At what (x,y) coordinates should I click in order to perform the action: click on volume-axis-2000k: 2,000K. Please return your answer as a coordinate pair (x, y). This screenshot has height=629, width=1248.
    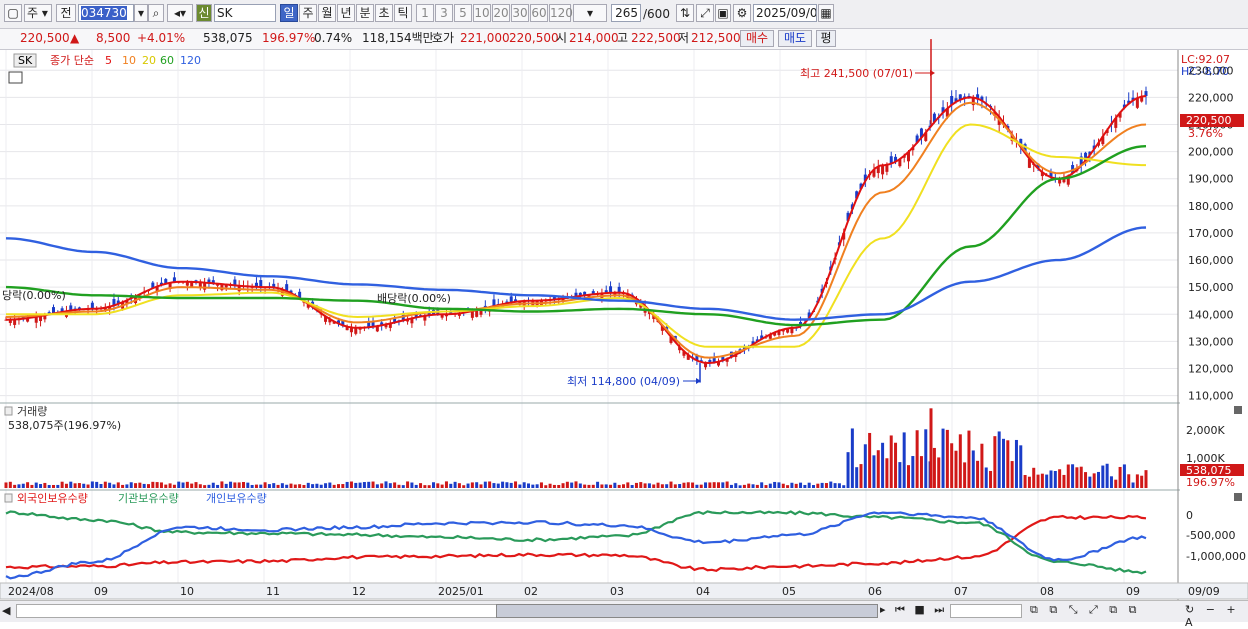
    Looking at the image, I should click on (1205, 430).